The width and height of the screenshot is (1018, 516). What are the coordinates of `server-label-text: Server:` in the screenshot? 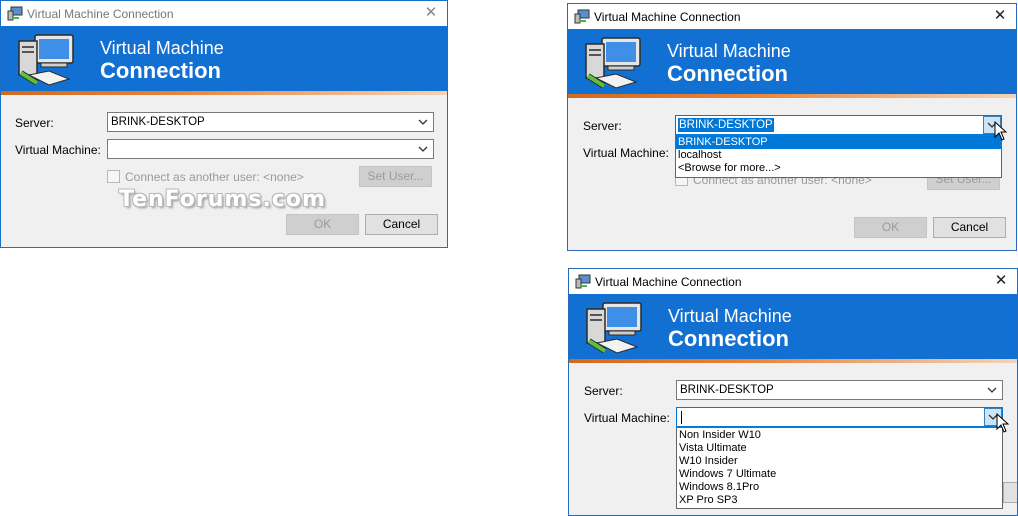 It's located at (34, 123).